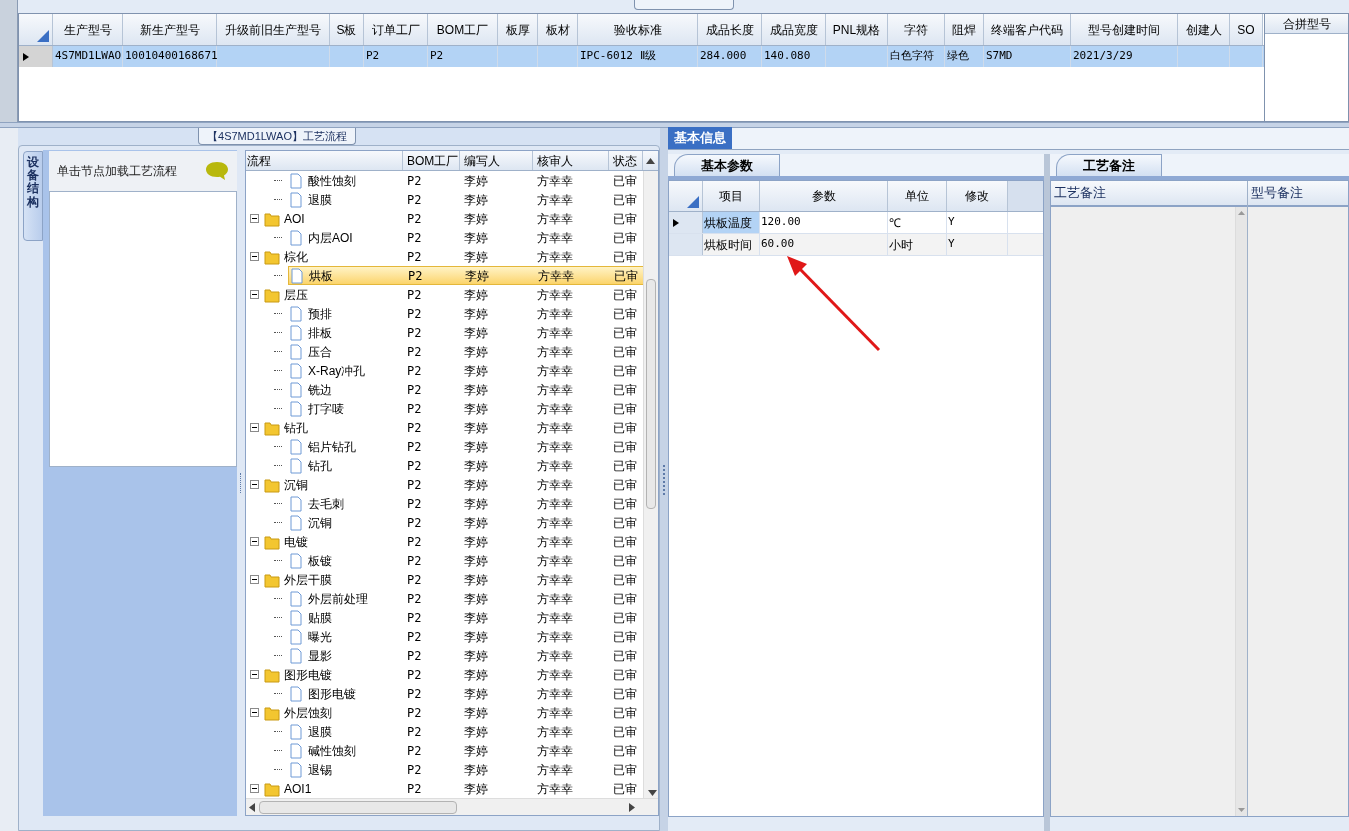  I want to click on tree-row: AOI1 P2 李婷 方幸幸 已审, so click(453, 788).